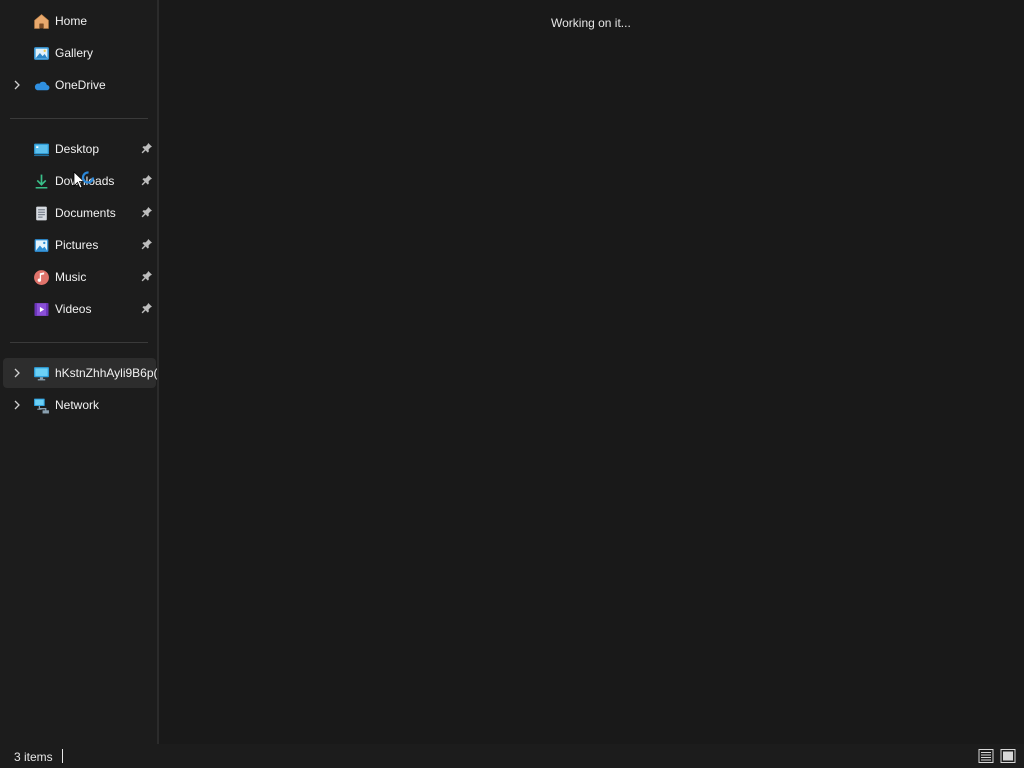 This screenshot has width=1024, height=768. Describe the element at coordinates (71, 21) in the screenshot. I see `sidebar-item-label: Home` at that location.